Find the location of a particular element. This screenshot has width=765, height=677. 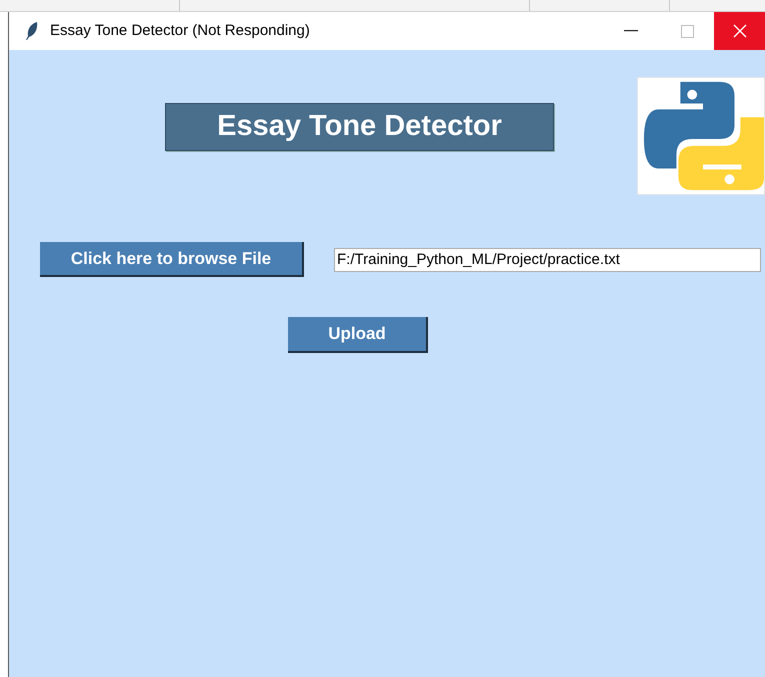

close-button is located at coordinates (739, 31).